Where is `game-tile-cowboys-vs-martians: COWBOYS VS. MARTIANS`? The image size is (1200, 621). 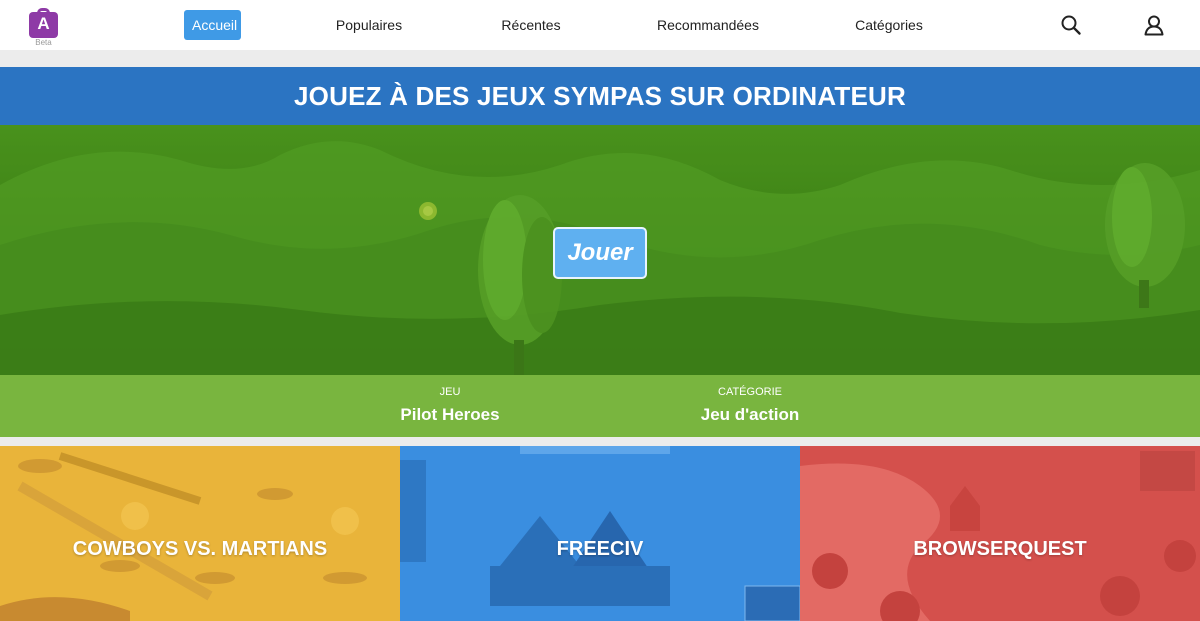 game-tile-cowboys-vs-martians: COWBOYS VS. MARTIANS is located at coordinates (200, 533).